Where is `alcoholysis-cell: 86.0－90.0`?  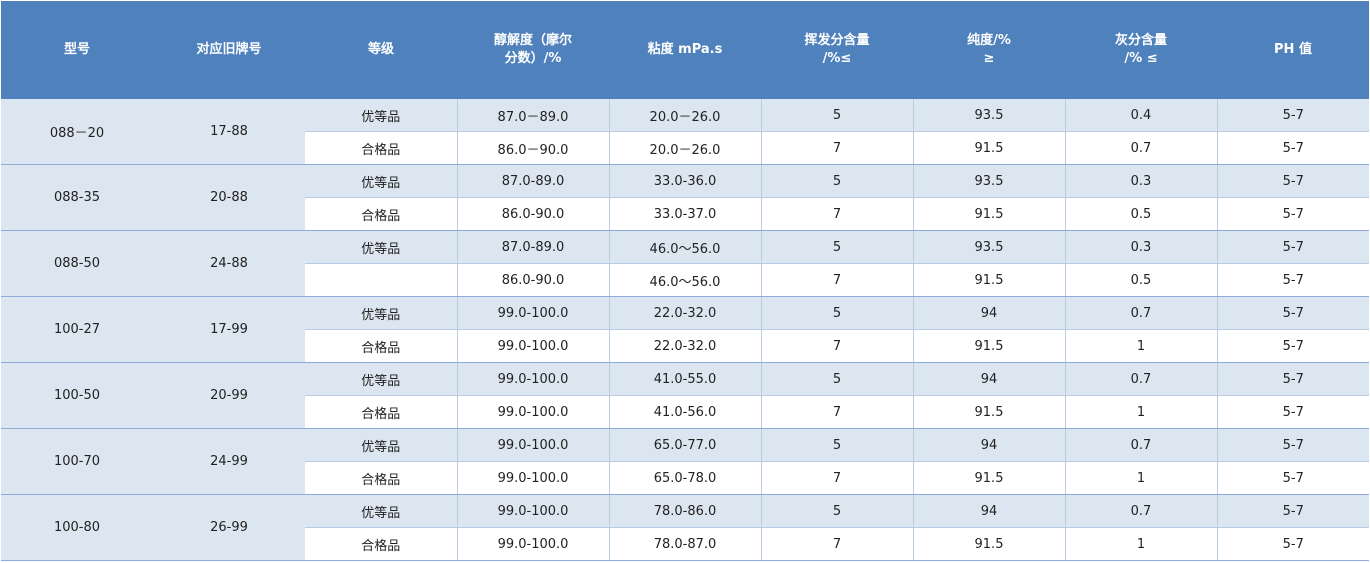
alcoholysis-cell: 86.0－90.0 is located at coordinates (532, 148).